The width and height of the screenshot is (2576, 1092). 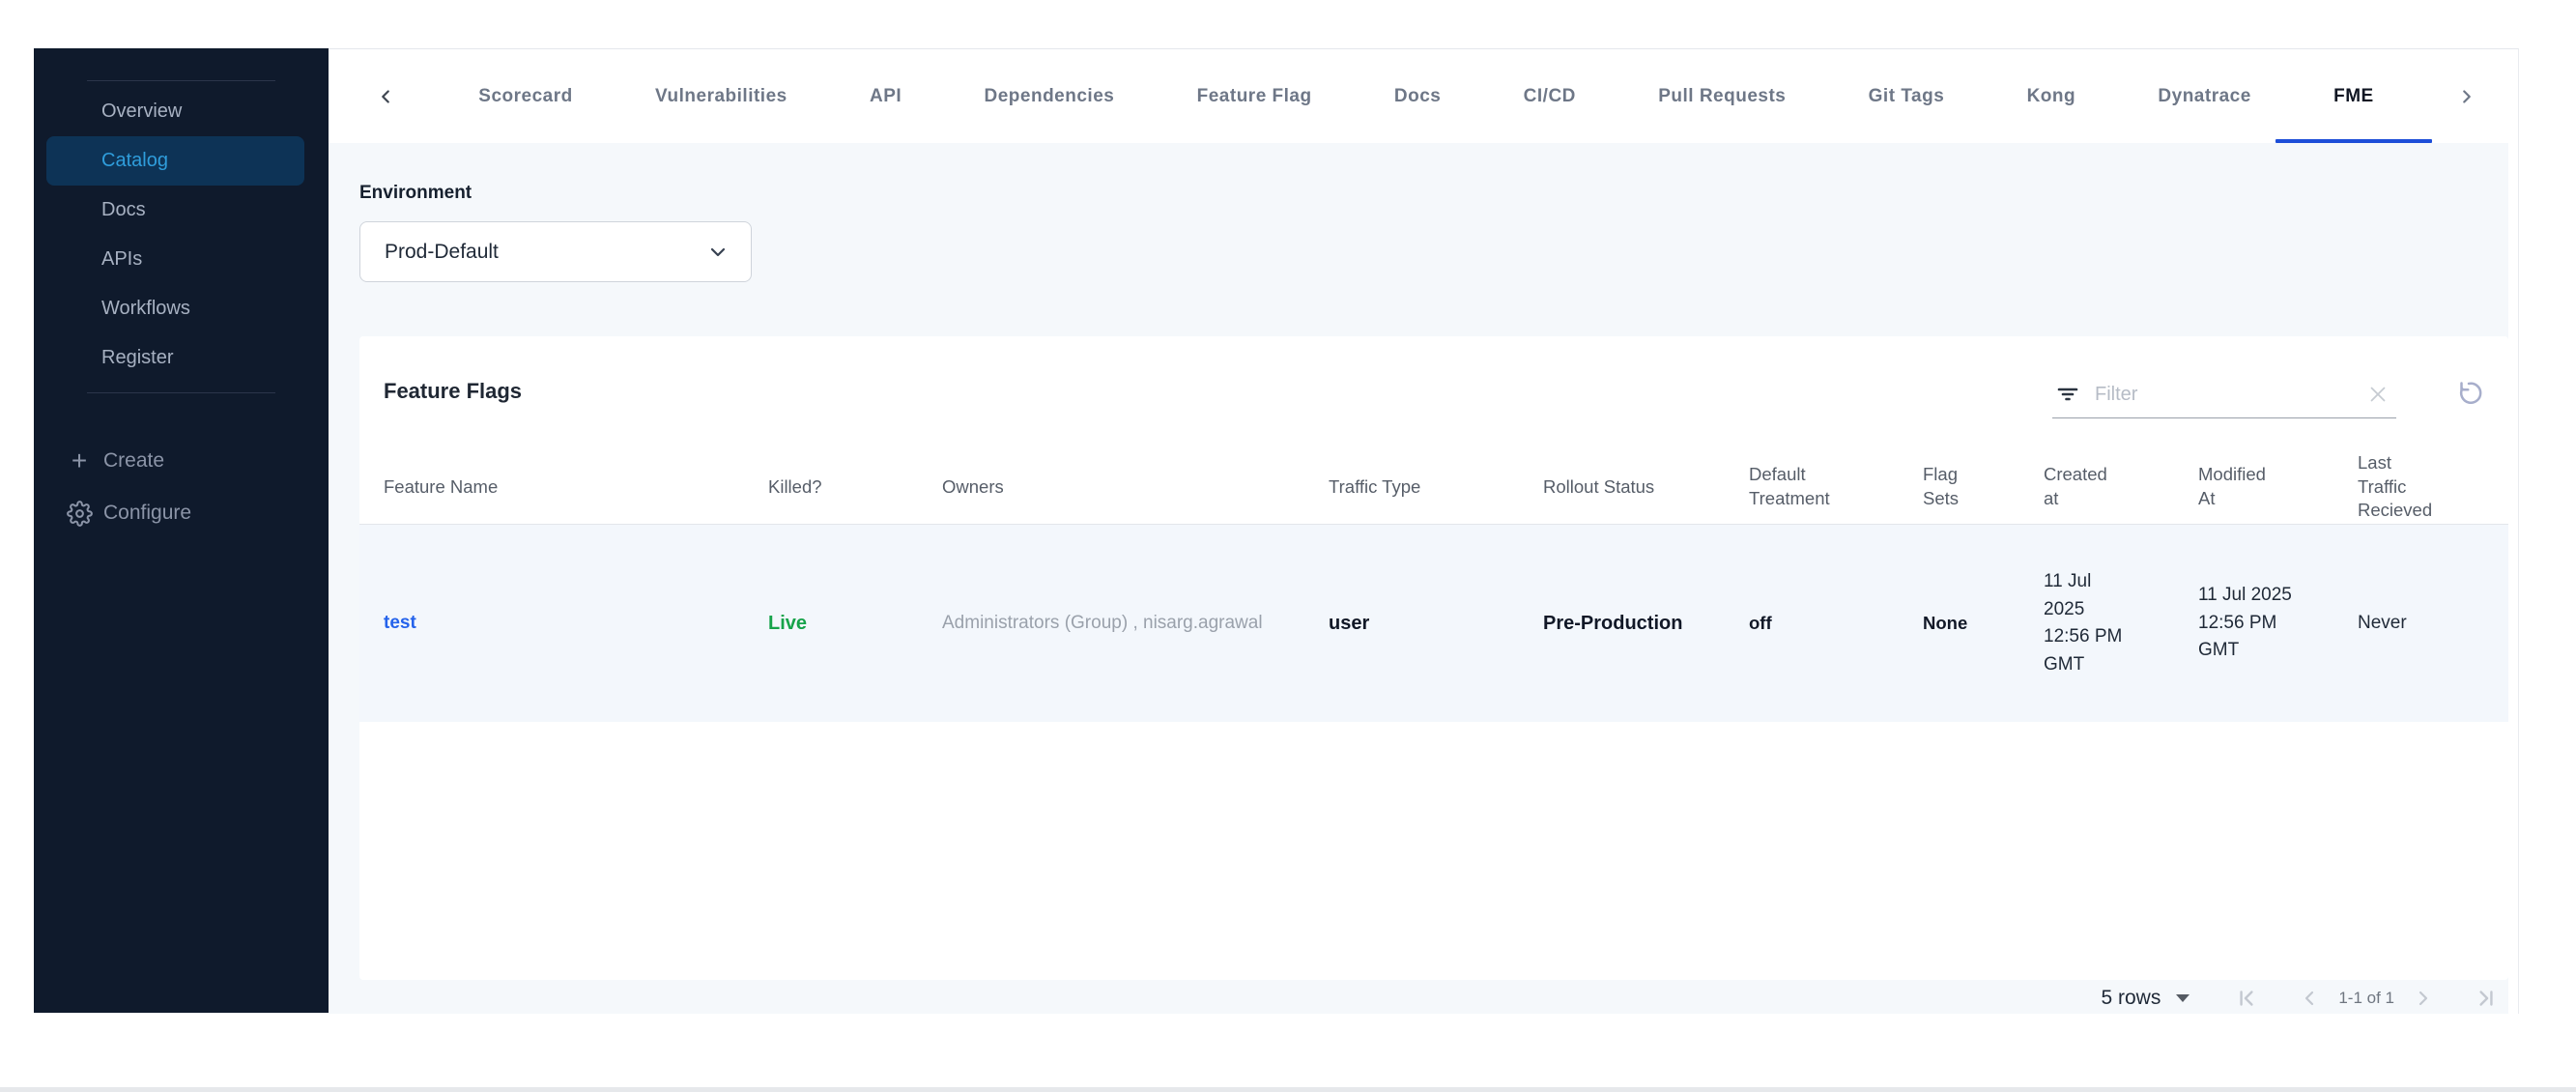 I want to click on cell-last-traffic-recieved: Never, so click(x=2383, y=622).